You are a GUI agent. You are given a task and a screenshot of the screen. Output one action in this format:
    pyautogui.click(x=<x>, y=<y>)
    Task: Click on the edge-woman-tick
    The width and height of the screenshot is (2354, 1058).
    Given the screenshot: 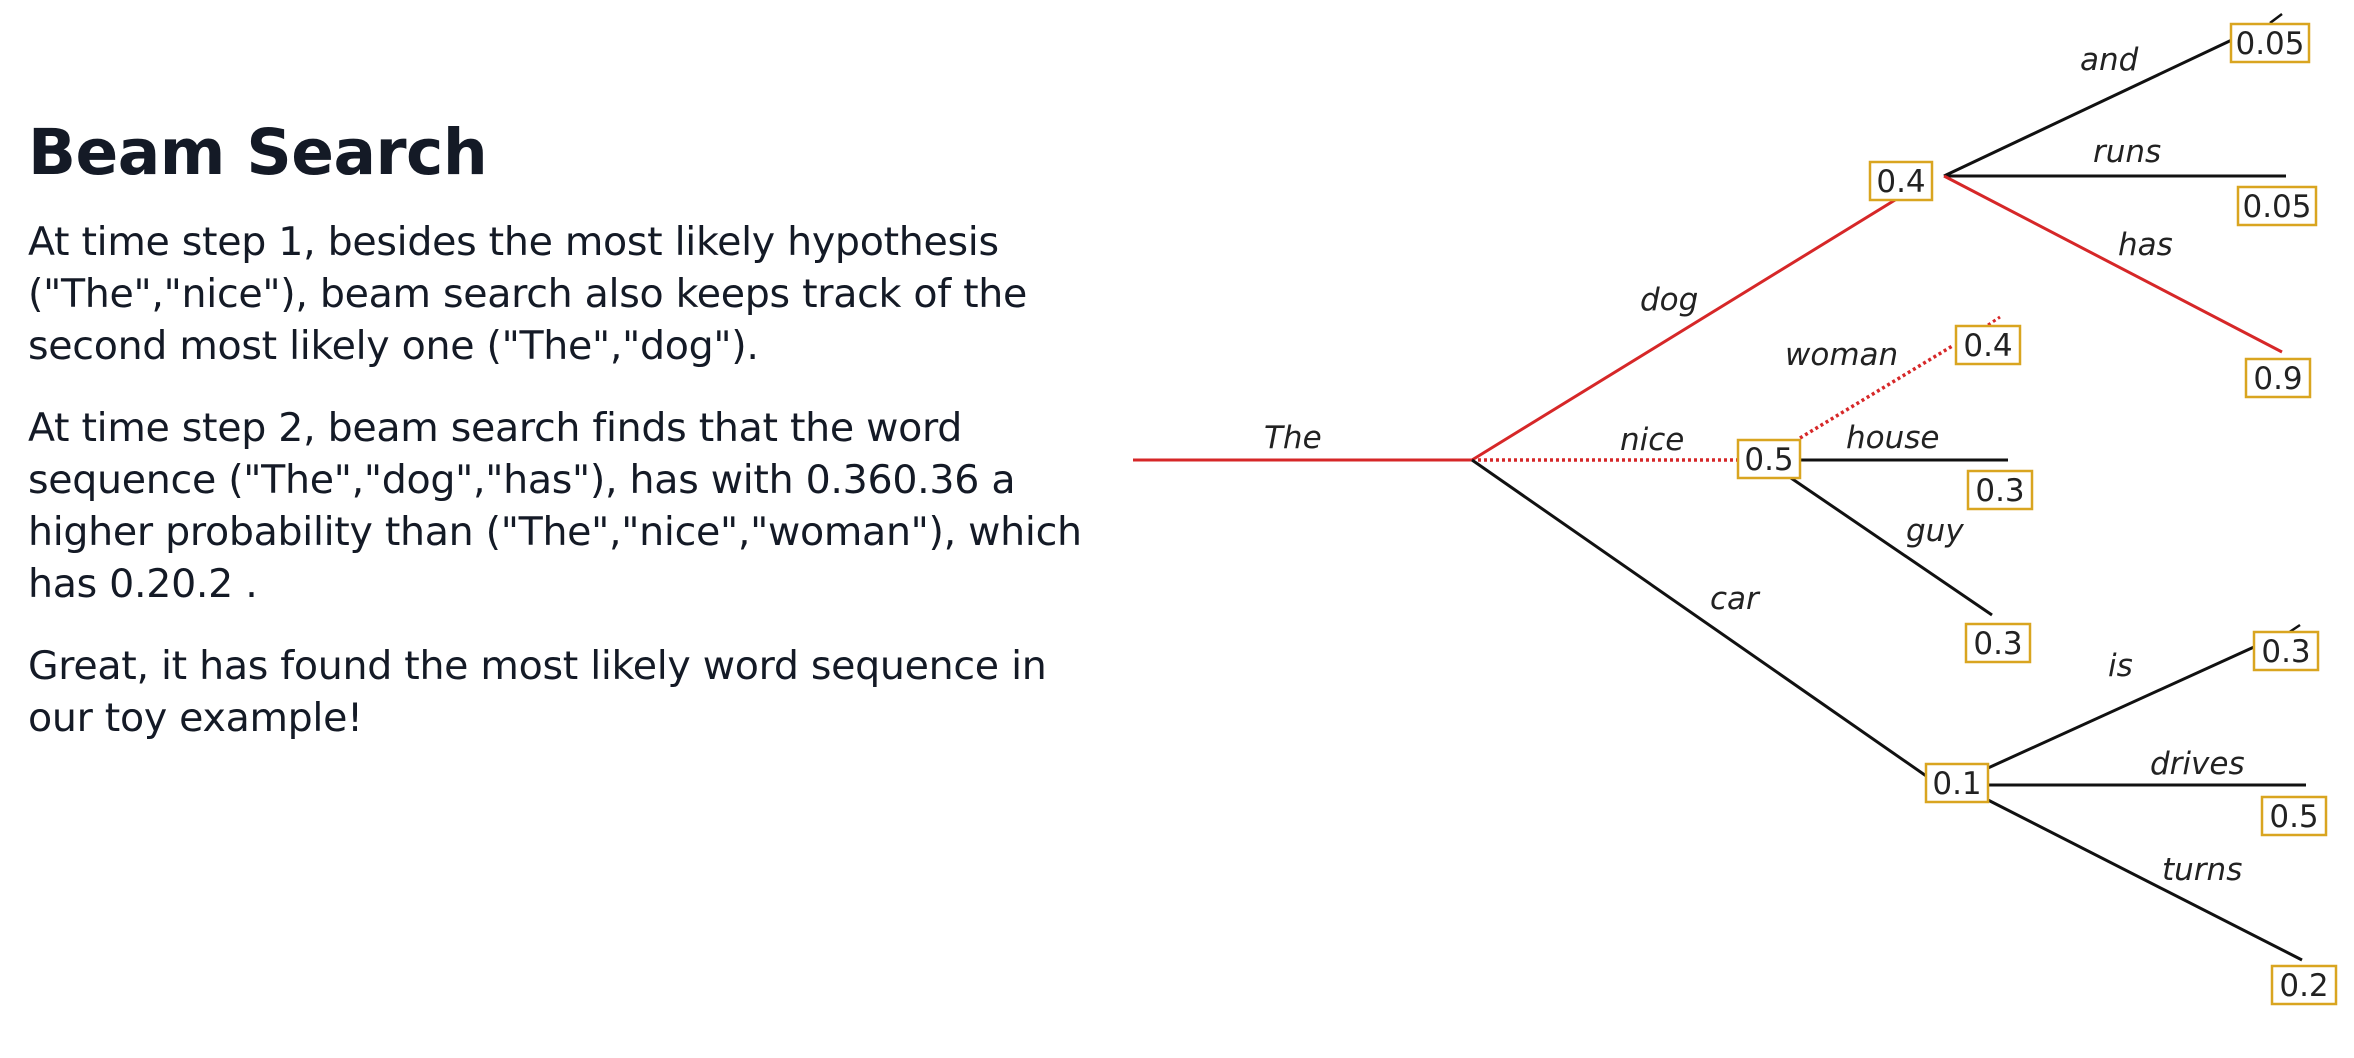 What is the action you would take?
    pyautogui.click(x=1994, y=321)
    